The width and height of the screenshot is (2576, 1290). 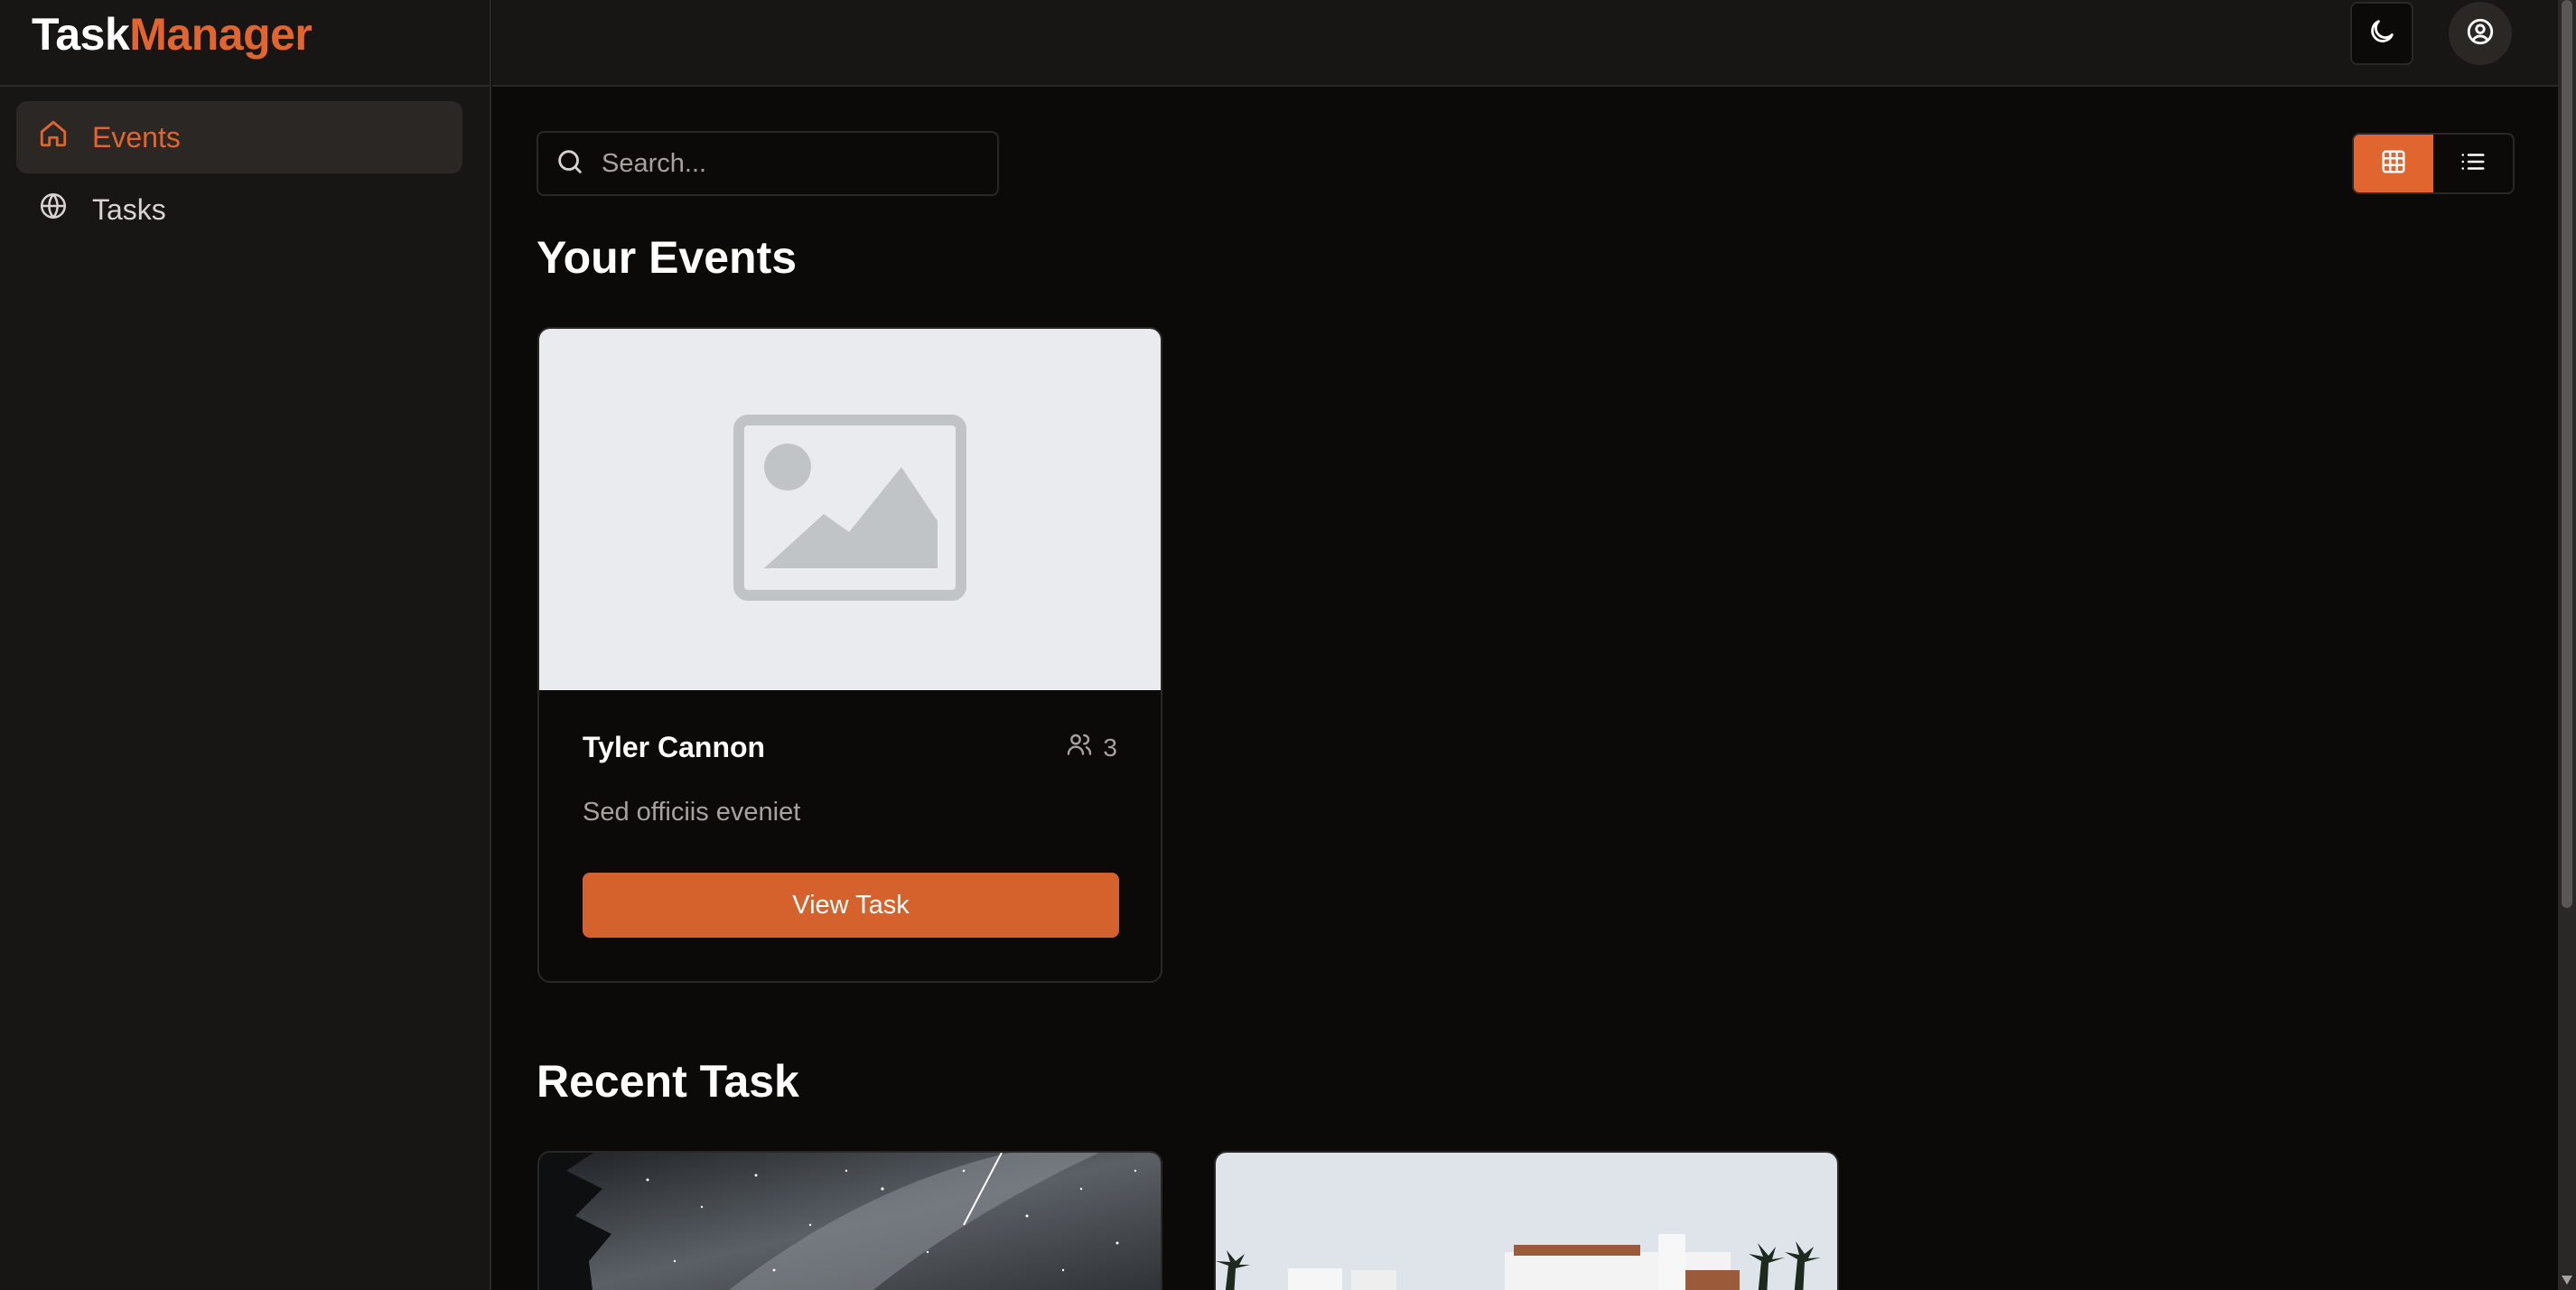 I want to click on image-placeholder-icon, so click(x=849, y=509).